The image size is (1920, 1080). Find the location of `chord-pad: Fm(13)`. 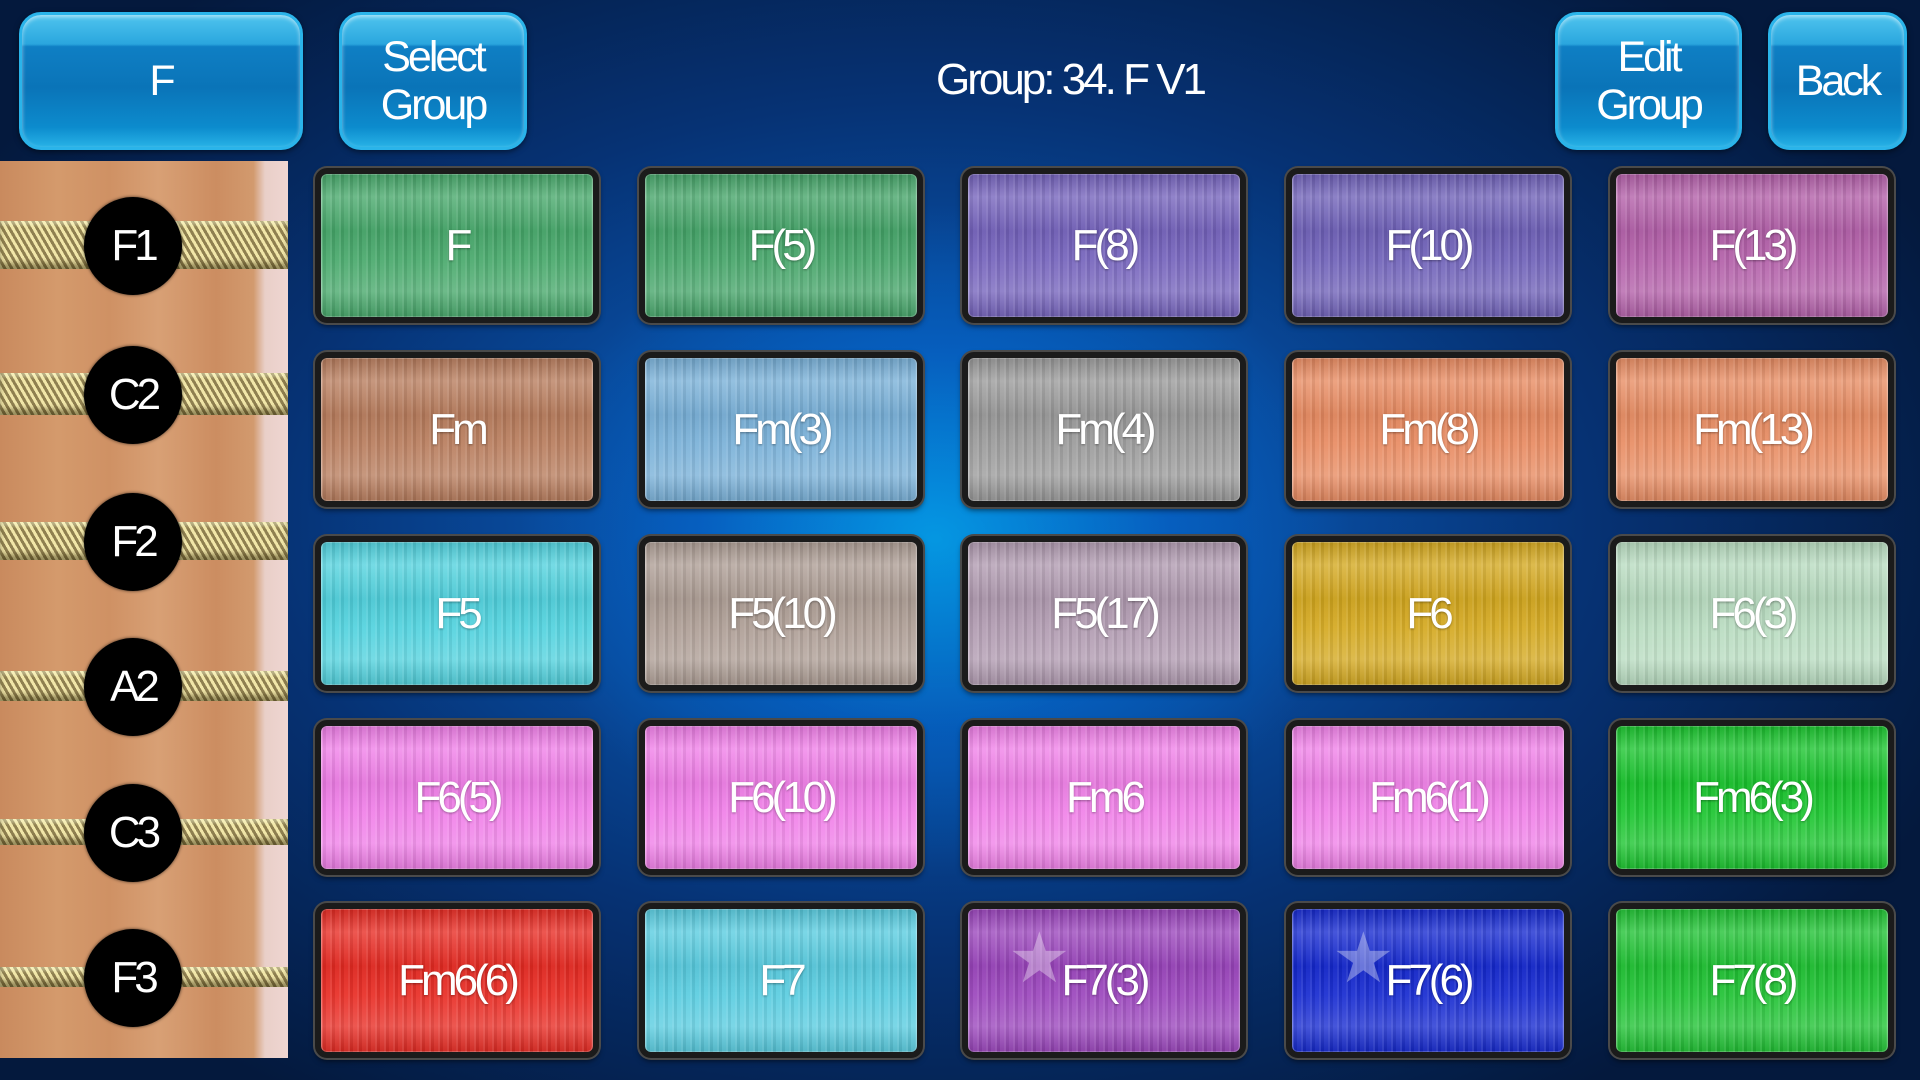

chord-pad: Fm(13) is located at coordinates (1752, 429).